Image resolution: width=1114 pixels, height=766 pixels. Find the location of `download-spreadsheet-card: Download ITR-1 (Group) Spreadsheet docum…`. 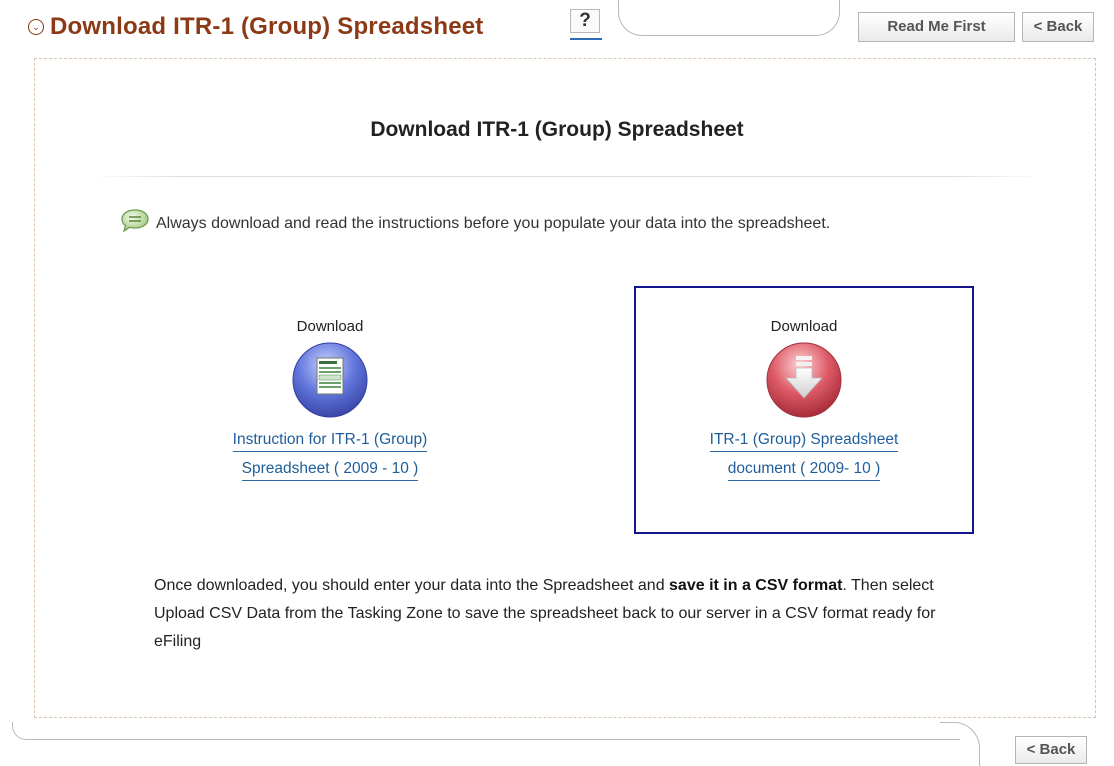

download-spreadsheet-card: Download ITR-1 (Group) Spreadsheet docum… is located at coordinates (804, 410).